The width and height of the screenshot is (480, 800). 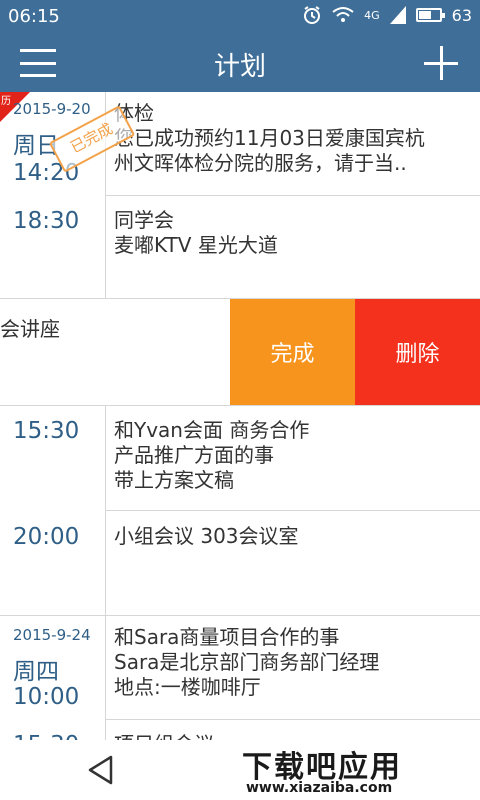 What do you see at coordinates (46, 537) in the screenshot?
I see `item-time: 20:00` at bounding box center [46, 537].